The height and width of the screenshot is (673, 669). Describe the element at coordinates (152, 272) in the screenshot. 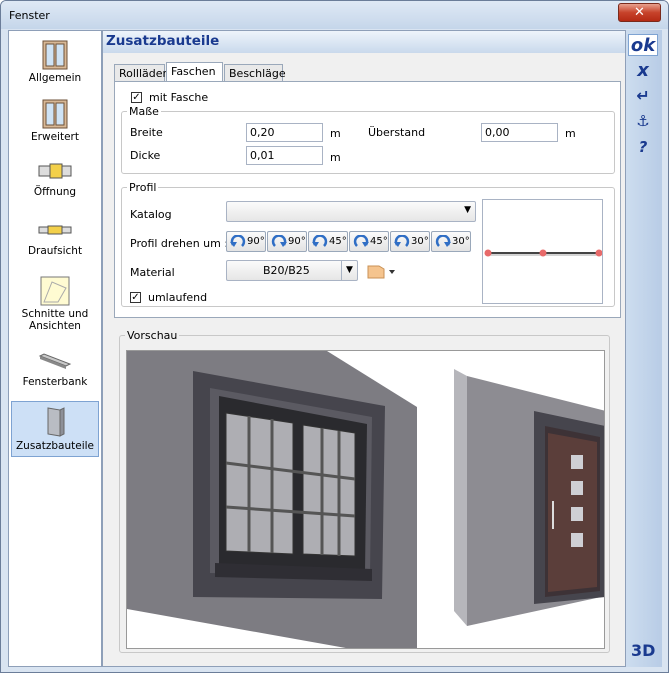

I see `material-label: Material` at that location.